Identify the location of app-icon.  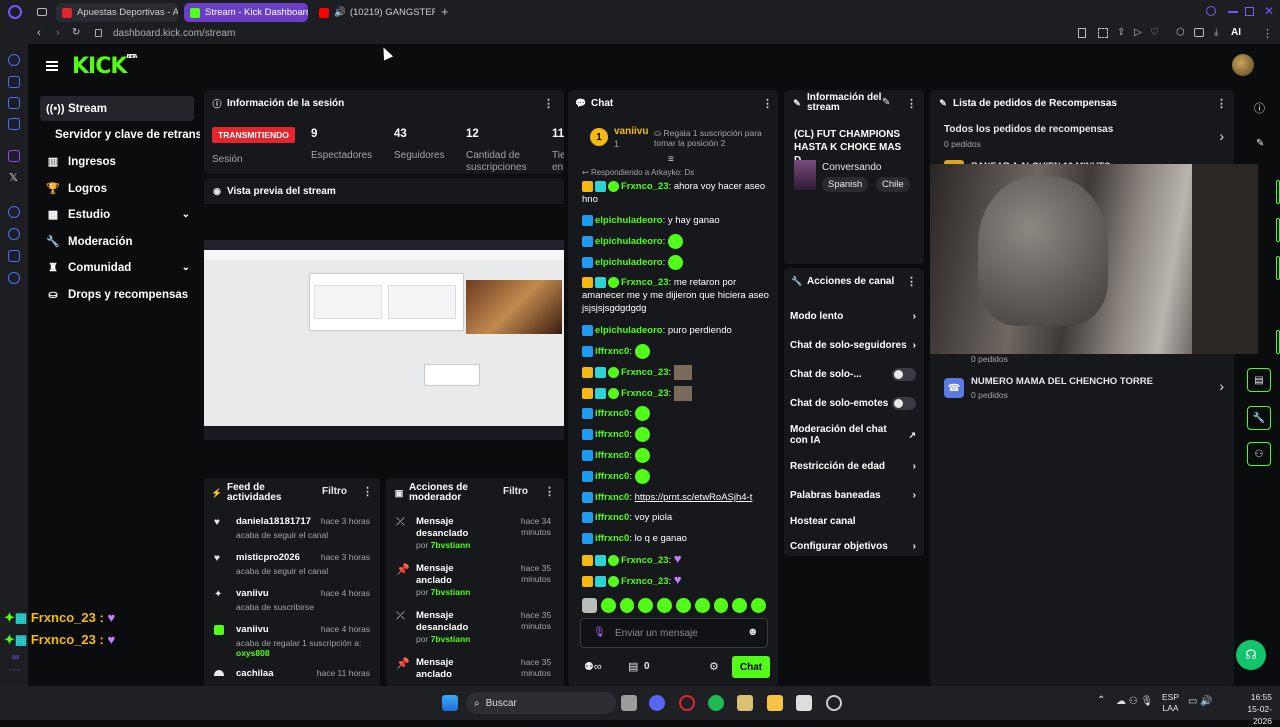
(745, 703).